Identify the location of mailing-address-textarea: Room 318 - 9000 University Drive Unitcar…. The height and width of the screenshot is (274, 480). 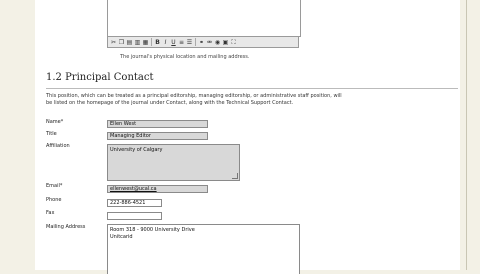
(203, 249).